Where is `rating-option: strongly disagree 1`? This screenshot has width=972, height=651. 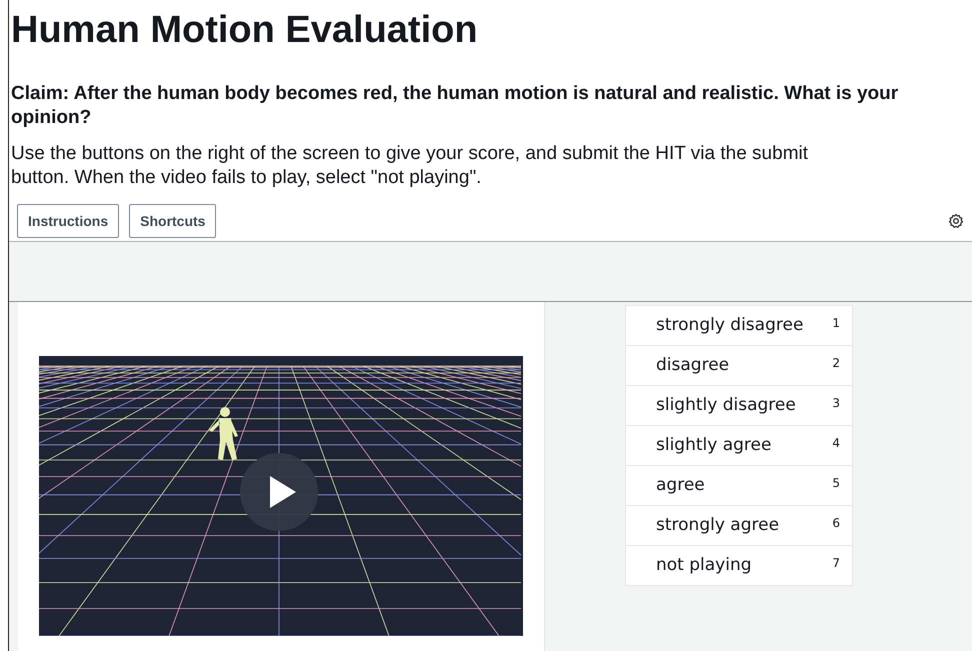
rating-option: strongly disagree 1 is located at coordinates (739, 325).